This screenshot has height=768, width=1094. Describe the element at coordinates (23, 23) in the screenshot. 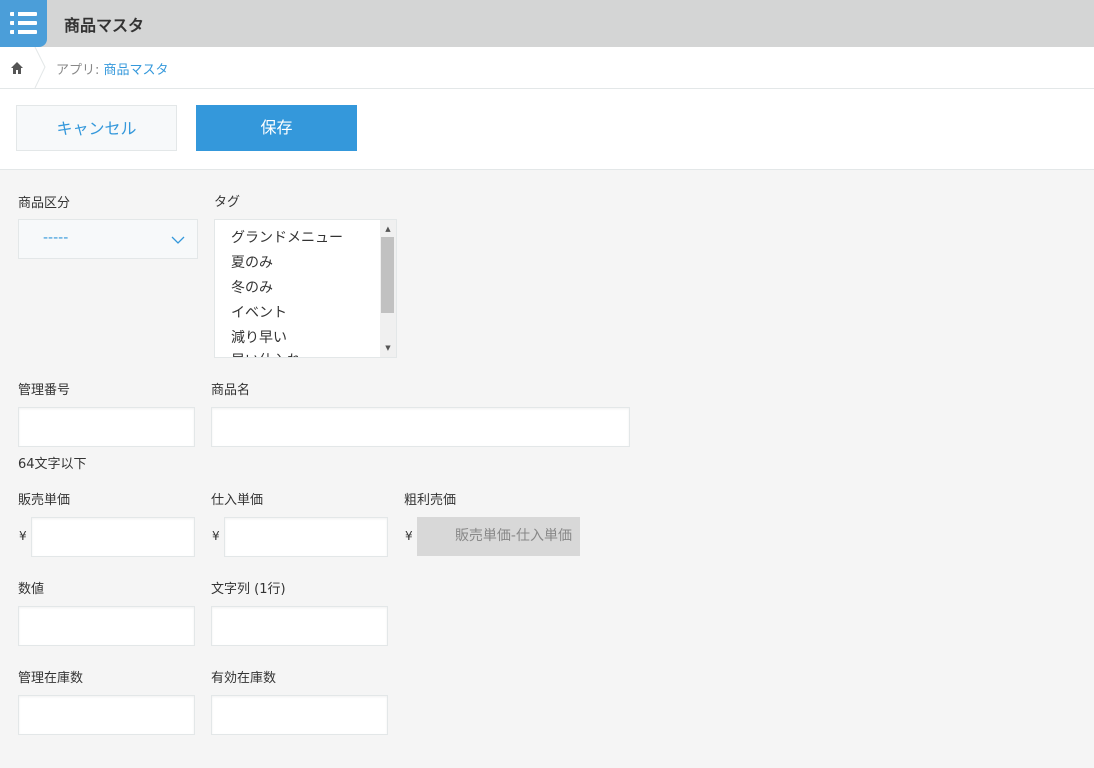

I see `app-list-icon` at that location.